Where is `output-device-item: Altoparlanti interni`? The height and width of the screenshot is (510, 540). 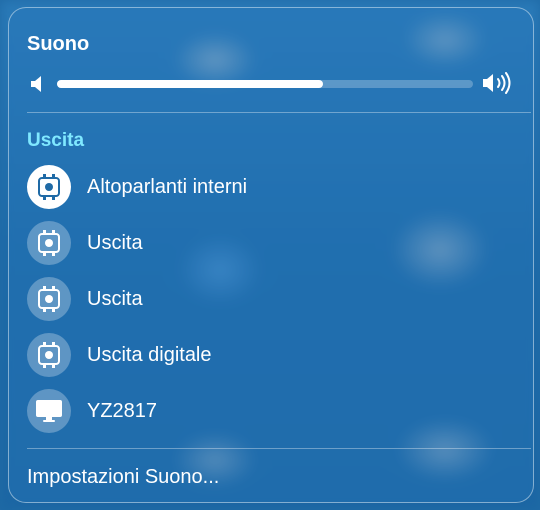 output-device-item: Altoparlanti interni is located at coordinates (267, 188).